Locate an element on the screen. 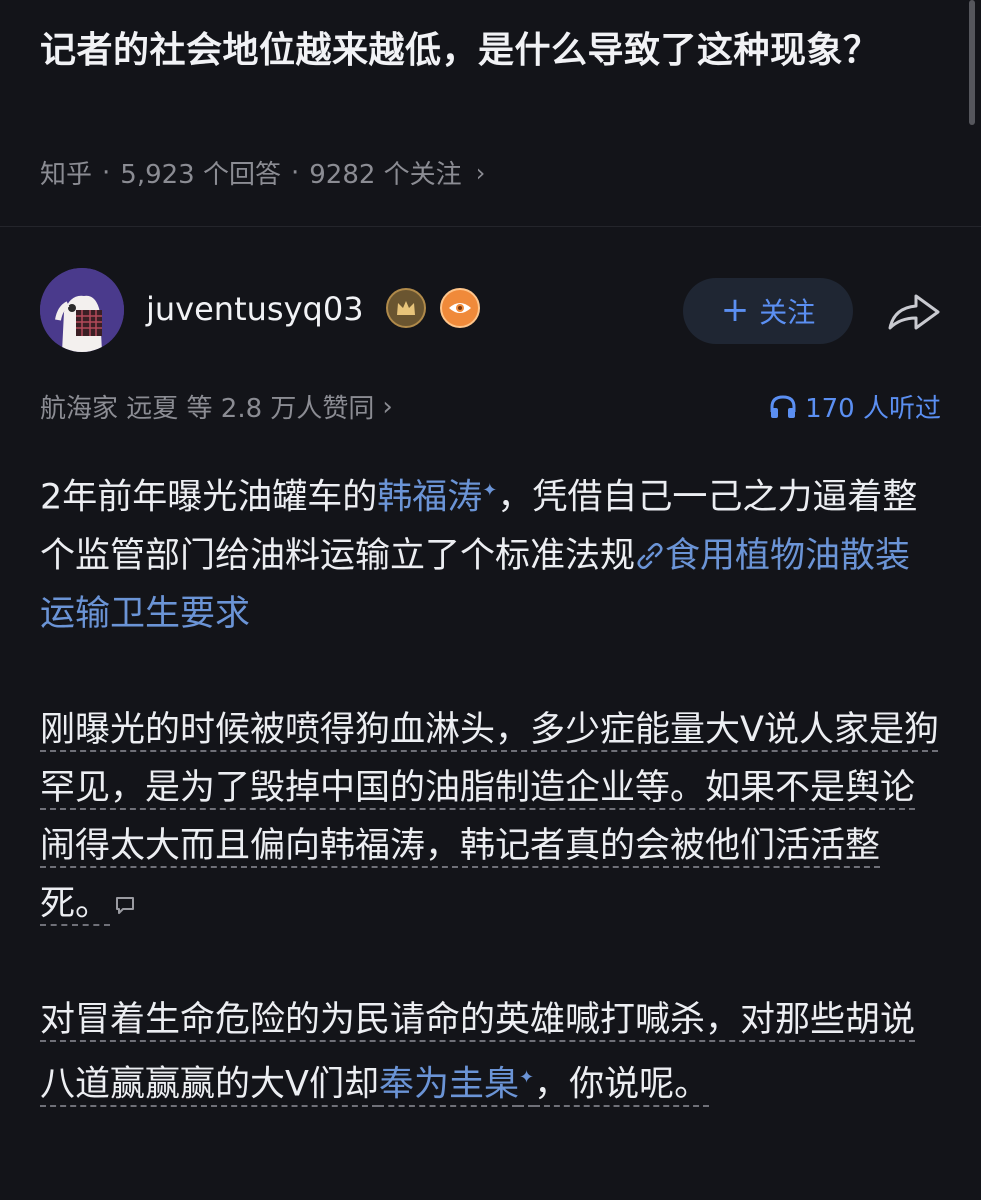 Image resolution: width=981 pixels, height=1200 pixels. answer-count: 5,923 个回答 is located at coordinates (200, 175).